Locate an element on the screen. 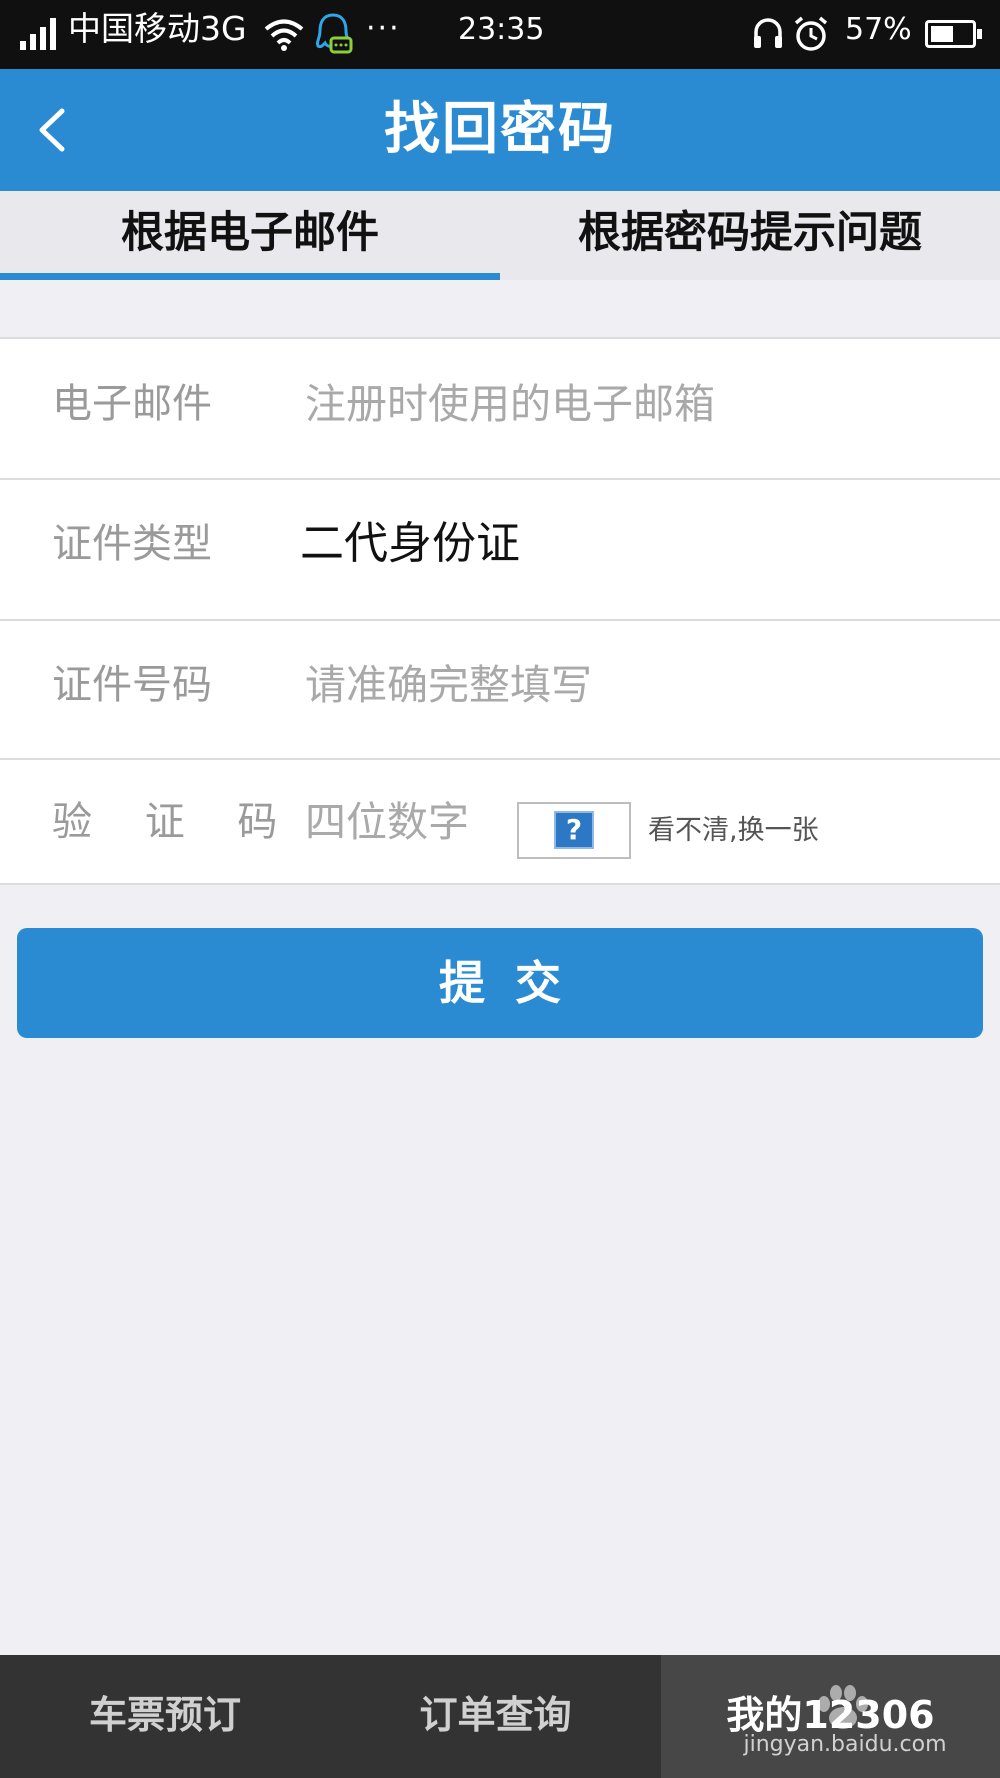  id-number-row: 证件号码 请准确完整填写 is located at coordinates (500, 685).